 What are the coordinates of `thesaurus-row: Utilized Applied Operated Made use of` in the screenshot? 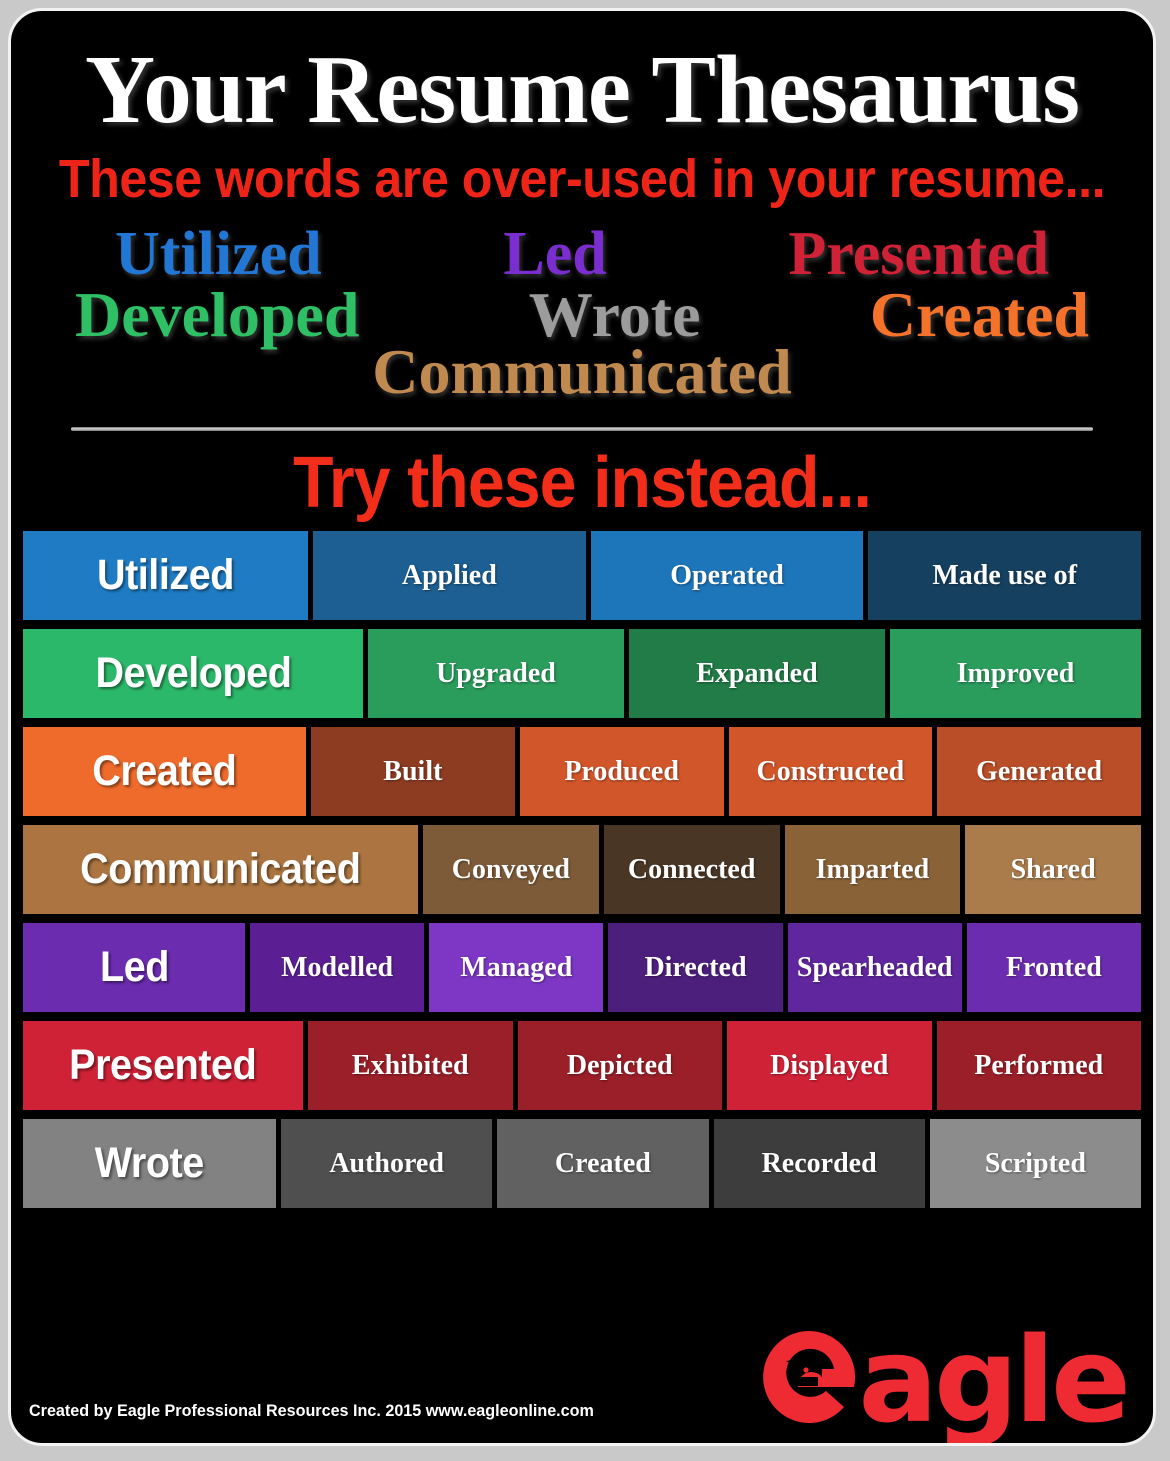 It's located at (582, 576).